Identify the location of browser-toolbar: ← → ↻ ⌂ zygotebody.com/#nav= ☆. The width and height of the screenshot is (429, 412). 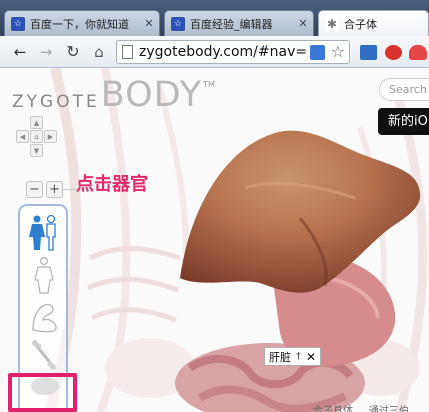
(214, 52).